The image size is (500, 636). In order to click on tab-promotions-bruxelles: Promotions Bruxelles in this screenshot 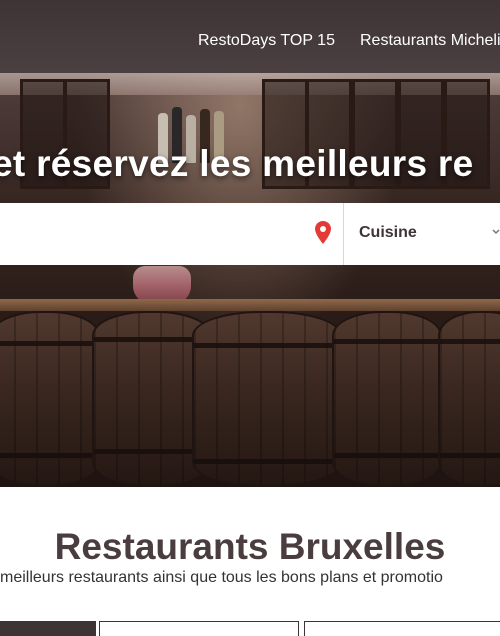, I will do `click(199, 628)`.